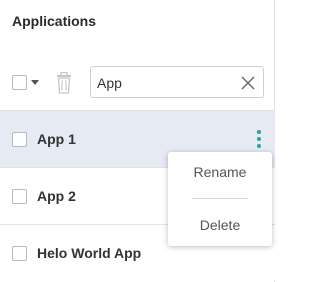 The image size is (320, 282). I want to click on trash-icon, so click(64, 83).